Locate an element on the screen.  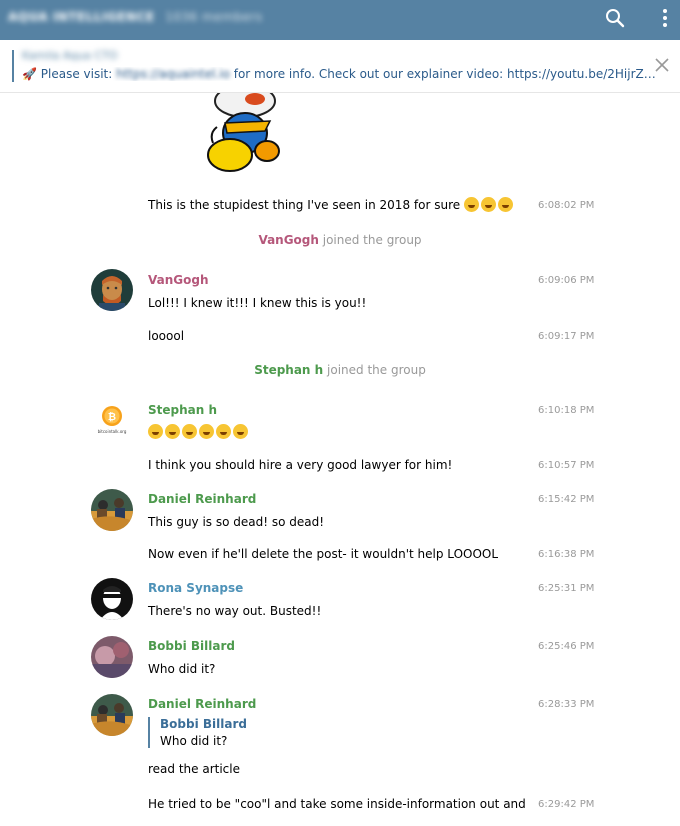
anonymous-mask-avatar is located at coordinates (112, 599).